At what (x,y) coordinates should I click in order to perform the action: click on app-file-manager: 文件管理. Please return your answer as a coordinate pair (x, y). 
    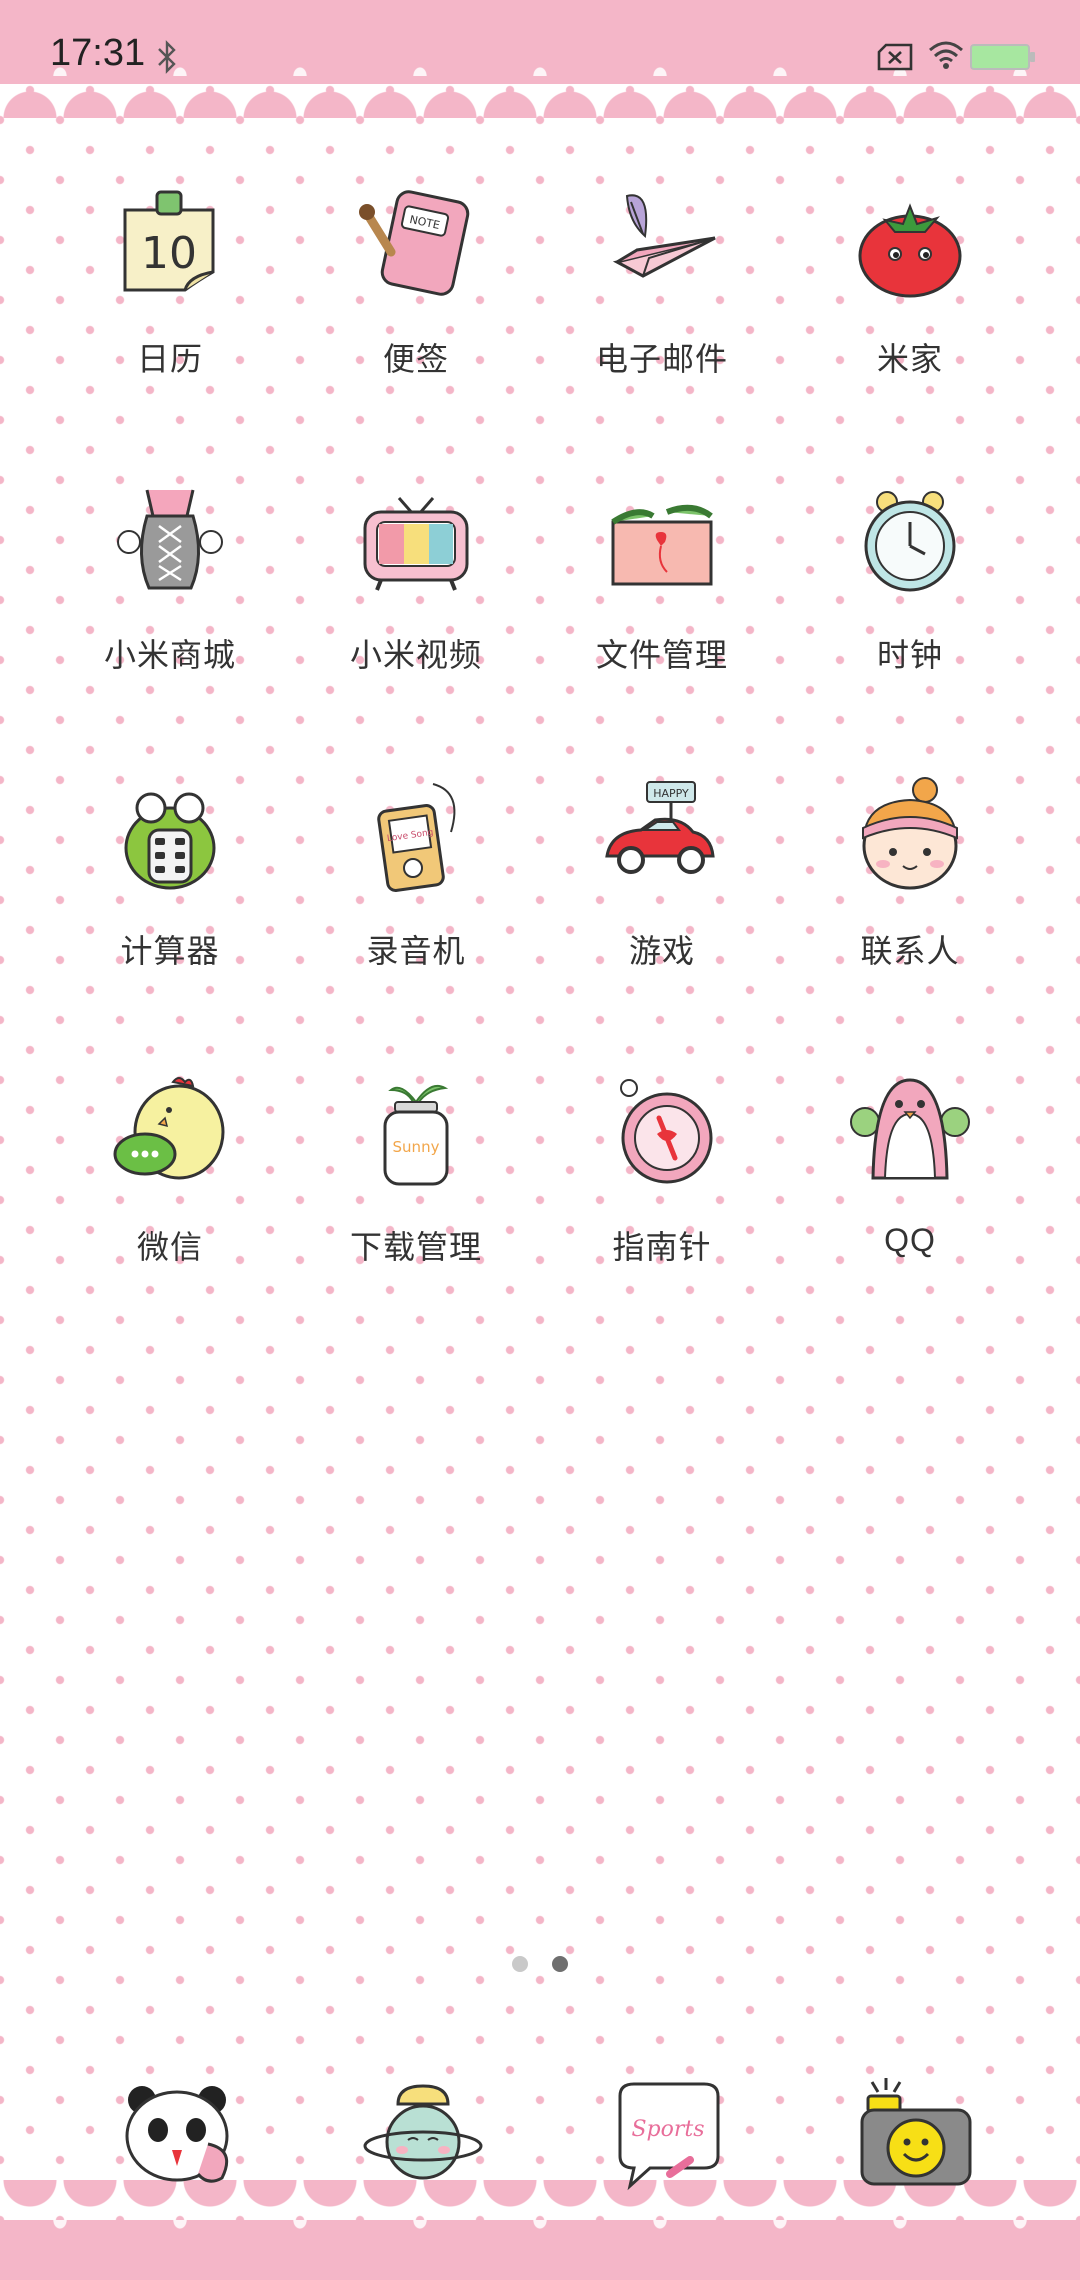
    Looking at the image, I should click on (662, 596).